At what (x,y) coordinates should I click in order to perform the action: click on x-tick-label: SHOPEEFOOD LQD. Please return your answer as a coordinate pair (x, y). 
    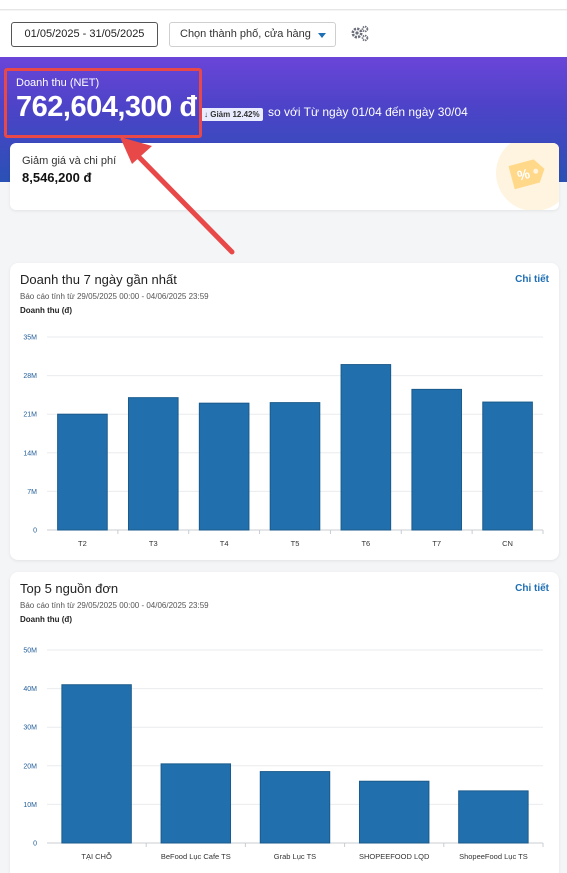
    Looking at the image, I should click on (394, 856).